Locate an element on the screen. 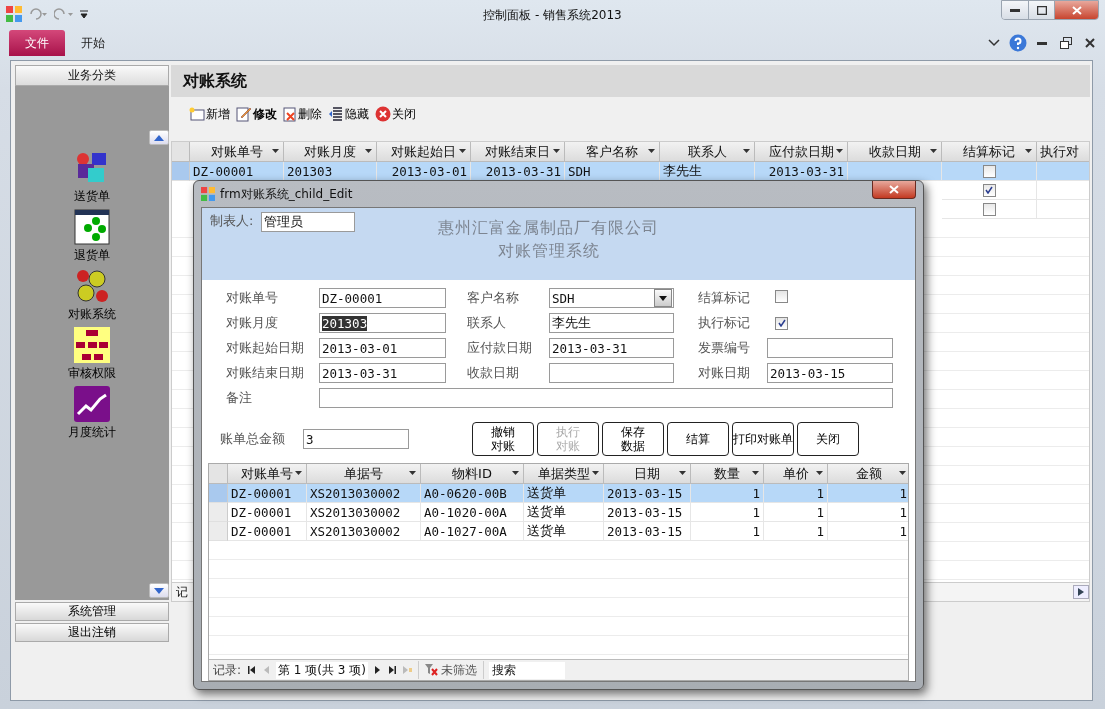 Image resolution: width=1105 pixels, height=709 pixels. restore-icon is located at coordinates (1066, 43).